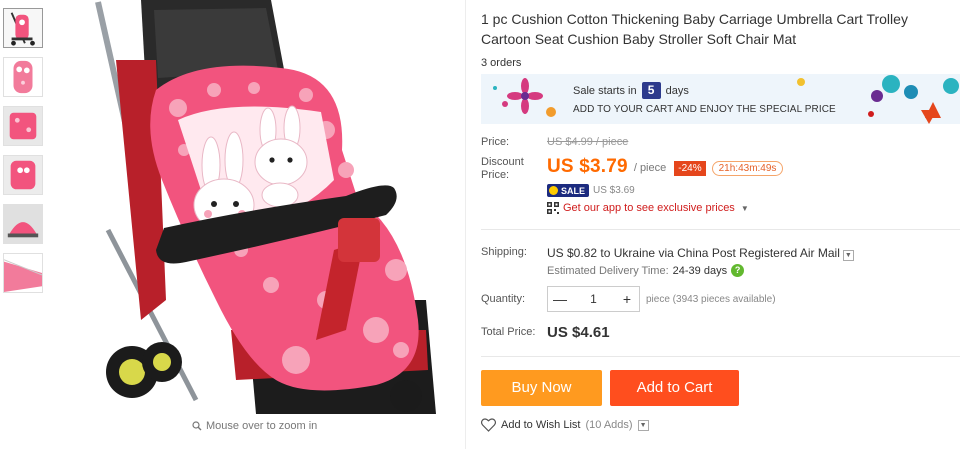 The width and height of the screenshot is (960, 449). I want to click on wish-list-row: Add to Wish List (10 Adds) ▼, so click(565, 425).